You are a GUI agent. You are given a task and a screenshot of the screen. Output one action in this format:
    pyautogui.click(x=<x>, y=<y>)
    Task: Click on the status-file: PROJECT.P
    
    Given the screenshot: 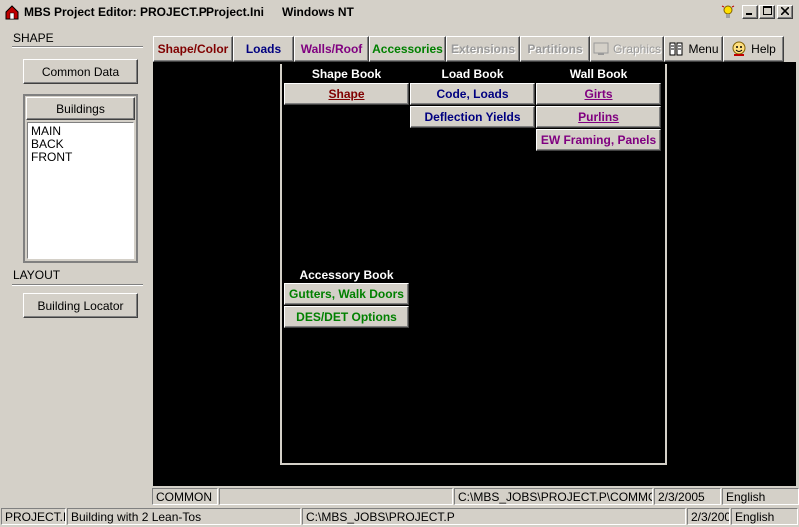 What is the action you would take?
    pyautogui.click(x=33, y=516)
    